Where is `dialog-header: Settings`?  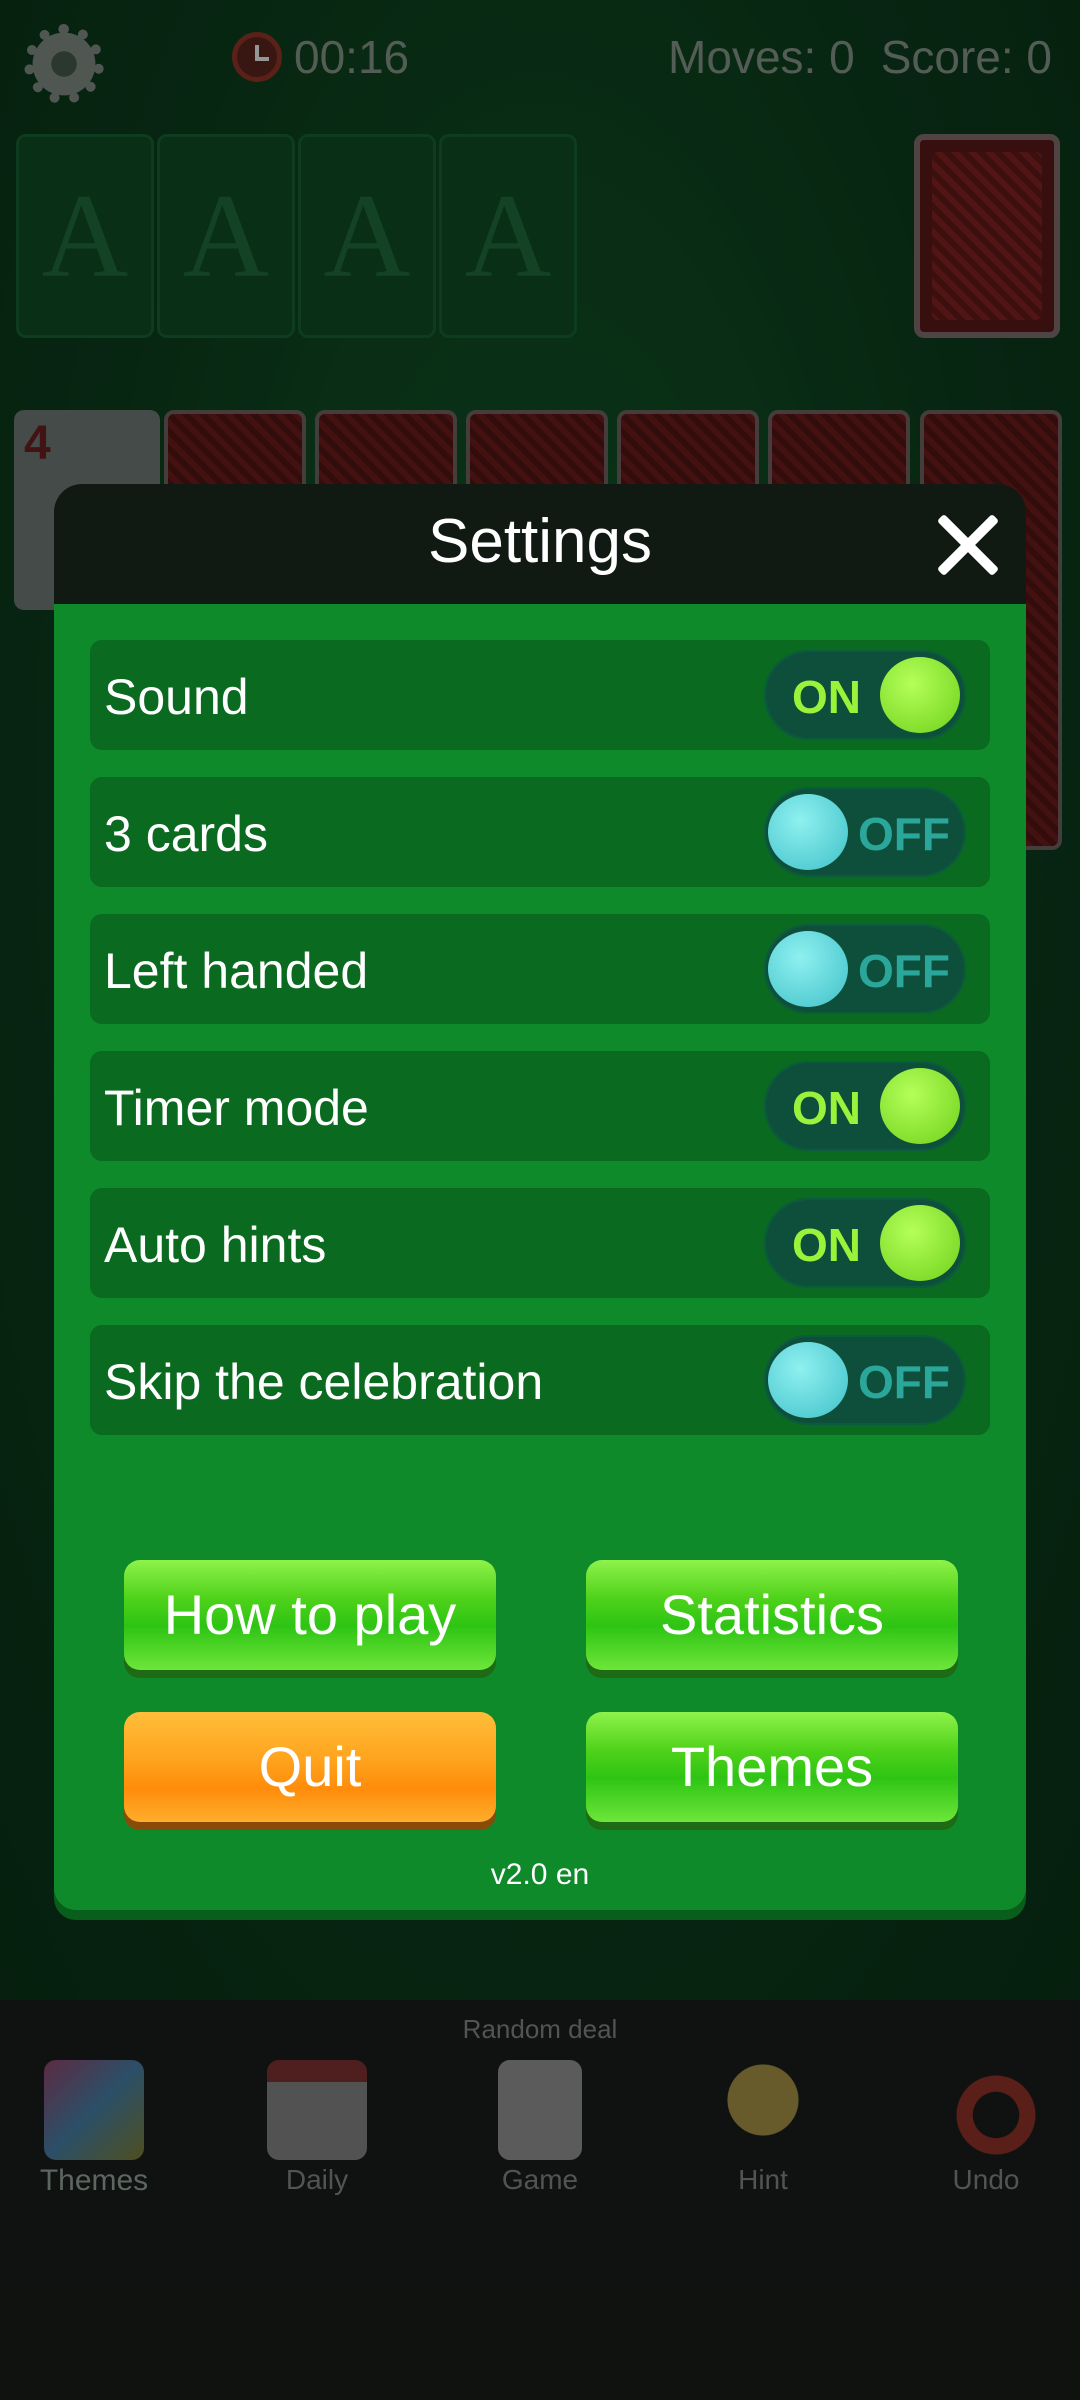 dialog-header: Settings is located at coordinates (540, 544).